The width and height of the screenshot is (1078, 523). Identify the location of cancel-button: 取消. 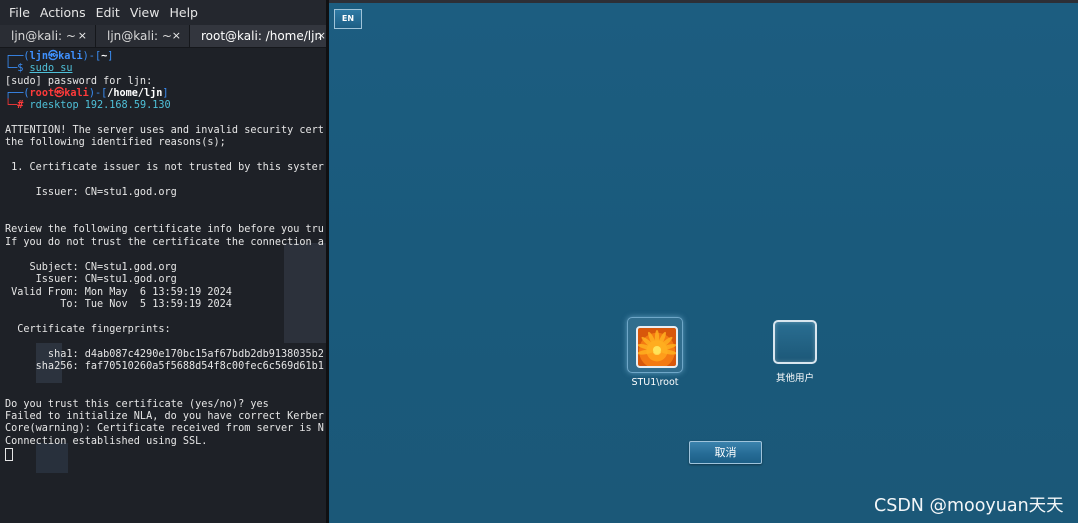
(725, 452).